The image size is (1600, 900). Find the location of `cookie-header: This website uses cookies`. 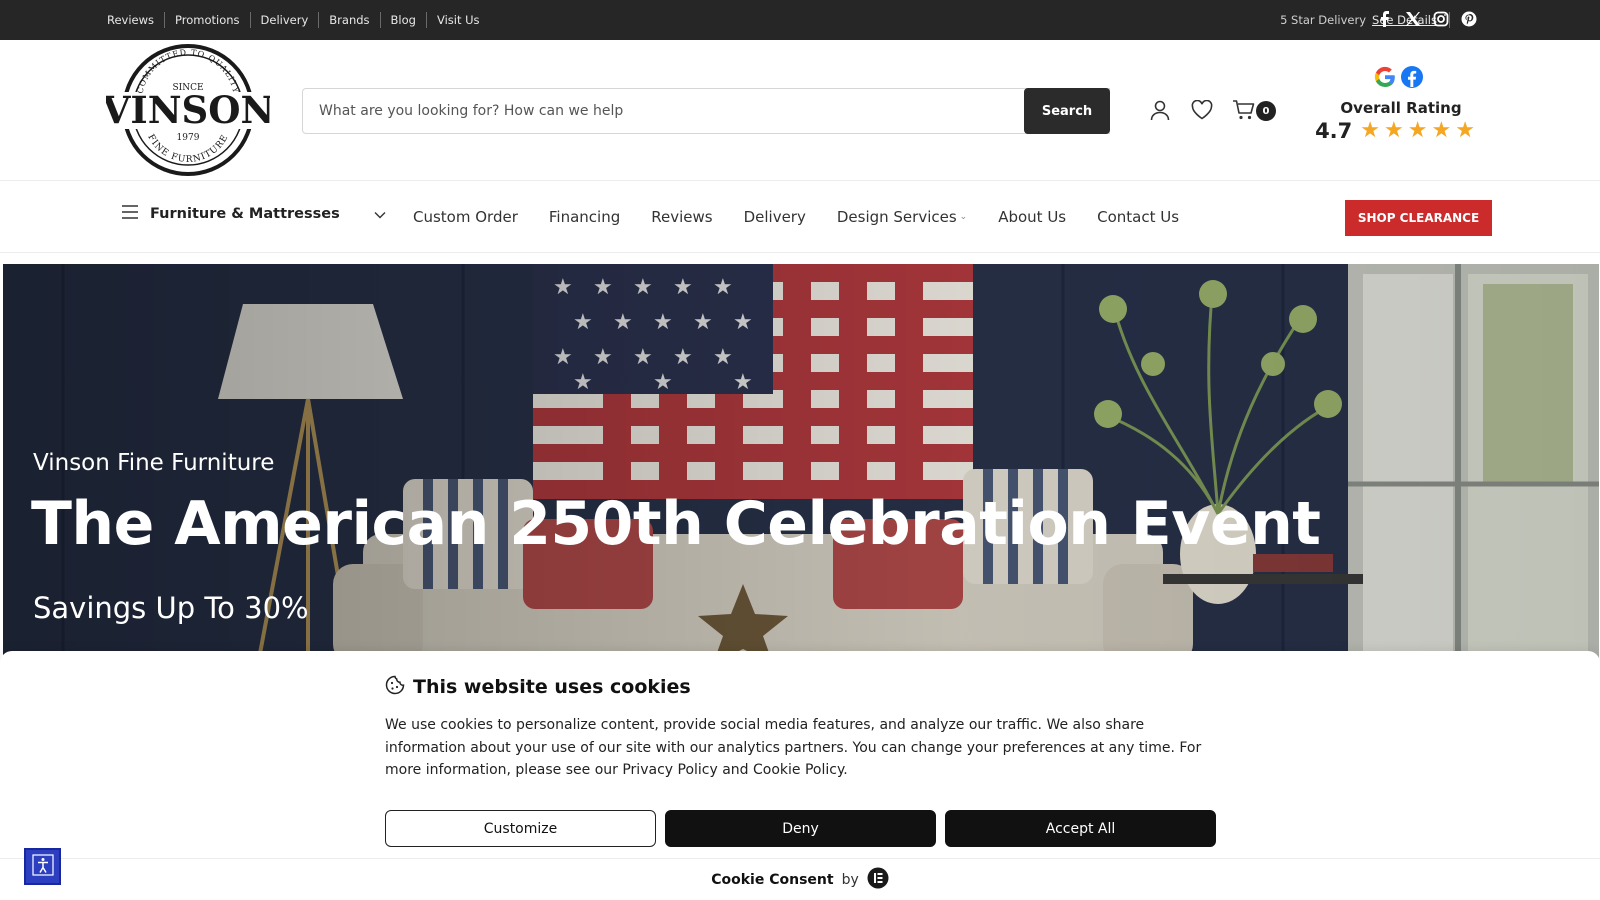

cookie-header: This website uses cookies is located at coordinates (538, 687).